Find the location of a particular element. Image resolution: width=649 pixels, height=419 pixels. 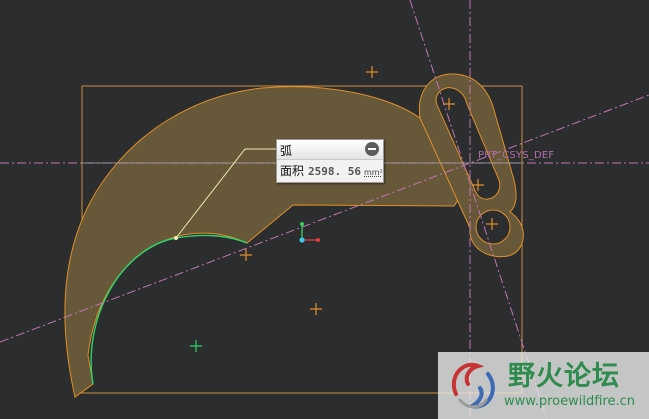

watermark: 野火论坛 www.proewildfire.cn is located at coordinates (543, 385).